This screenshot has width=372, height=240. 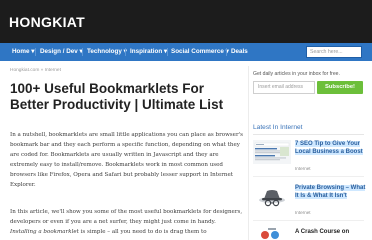 I want to click on nav-item-home: Home ▾, so click(x=23, y=52).